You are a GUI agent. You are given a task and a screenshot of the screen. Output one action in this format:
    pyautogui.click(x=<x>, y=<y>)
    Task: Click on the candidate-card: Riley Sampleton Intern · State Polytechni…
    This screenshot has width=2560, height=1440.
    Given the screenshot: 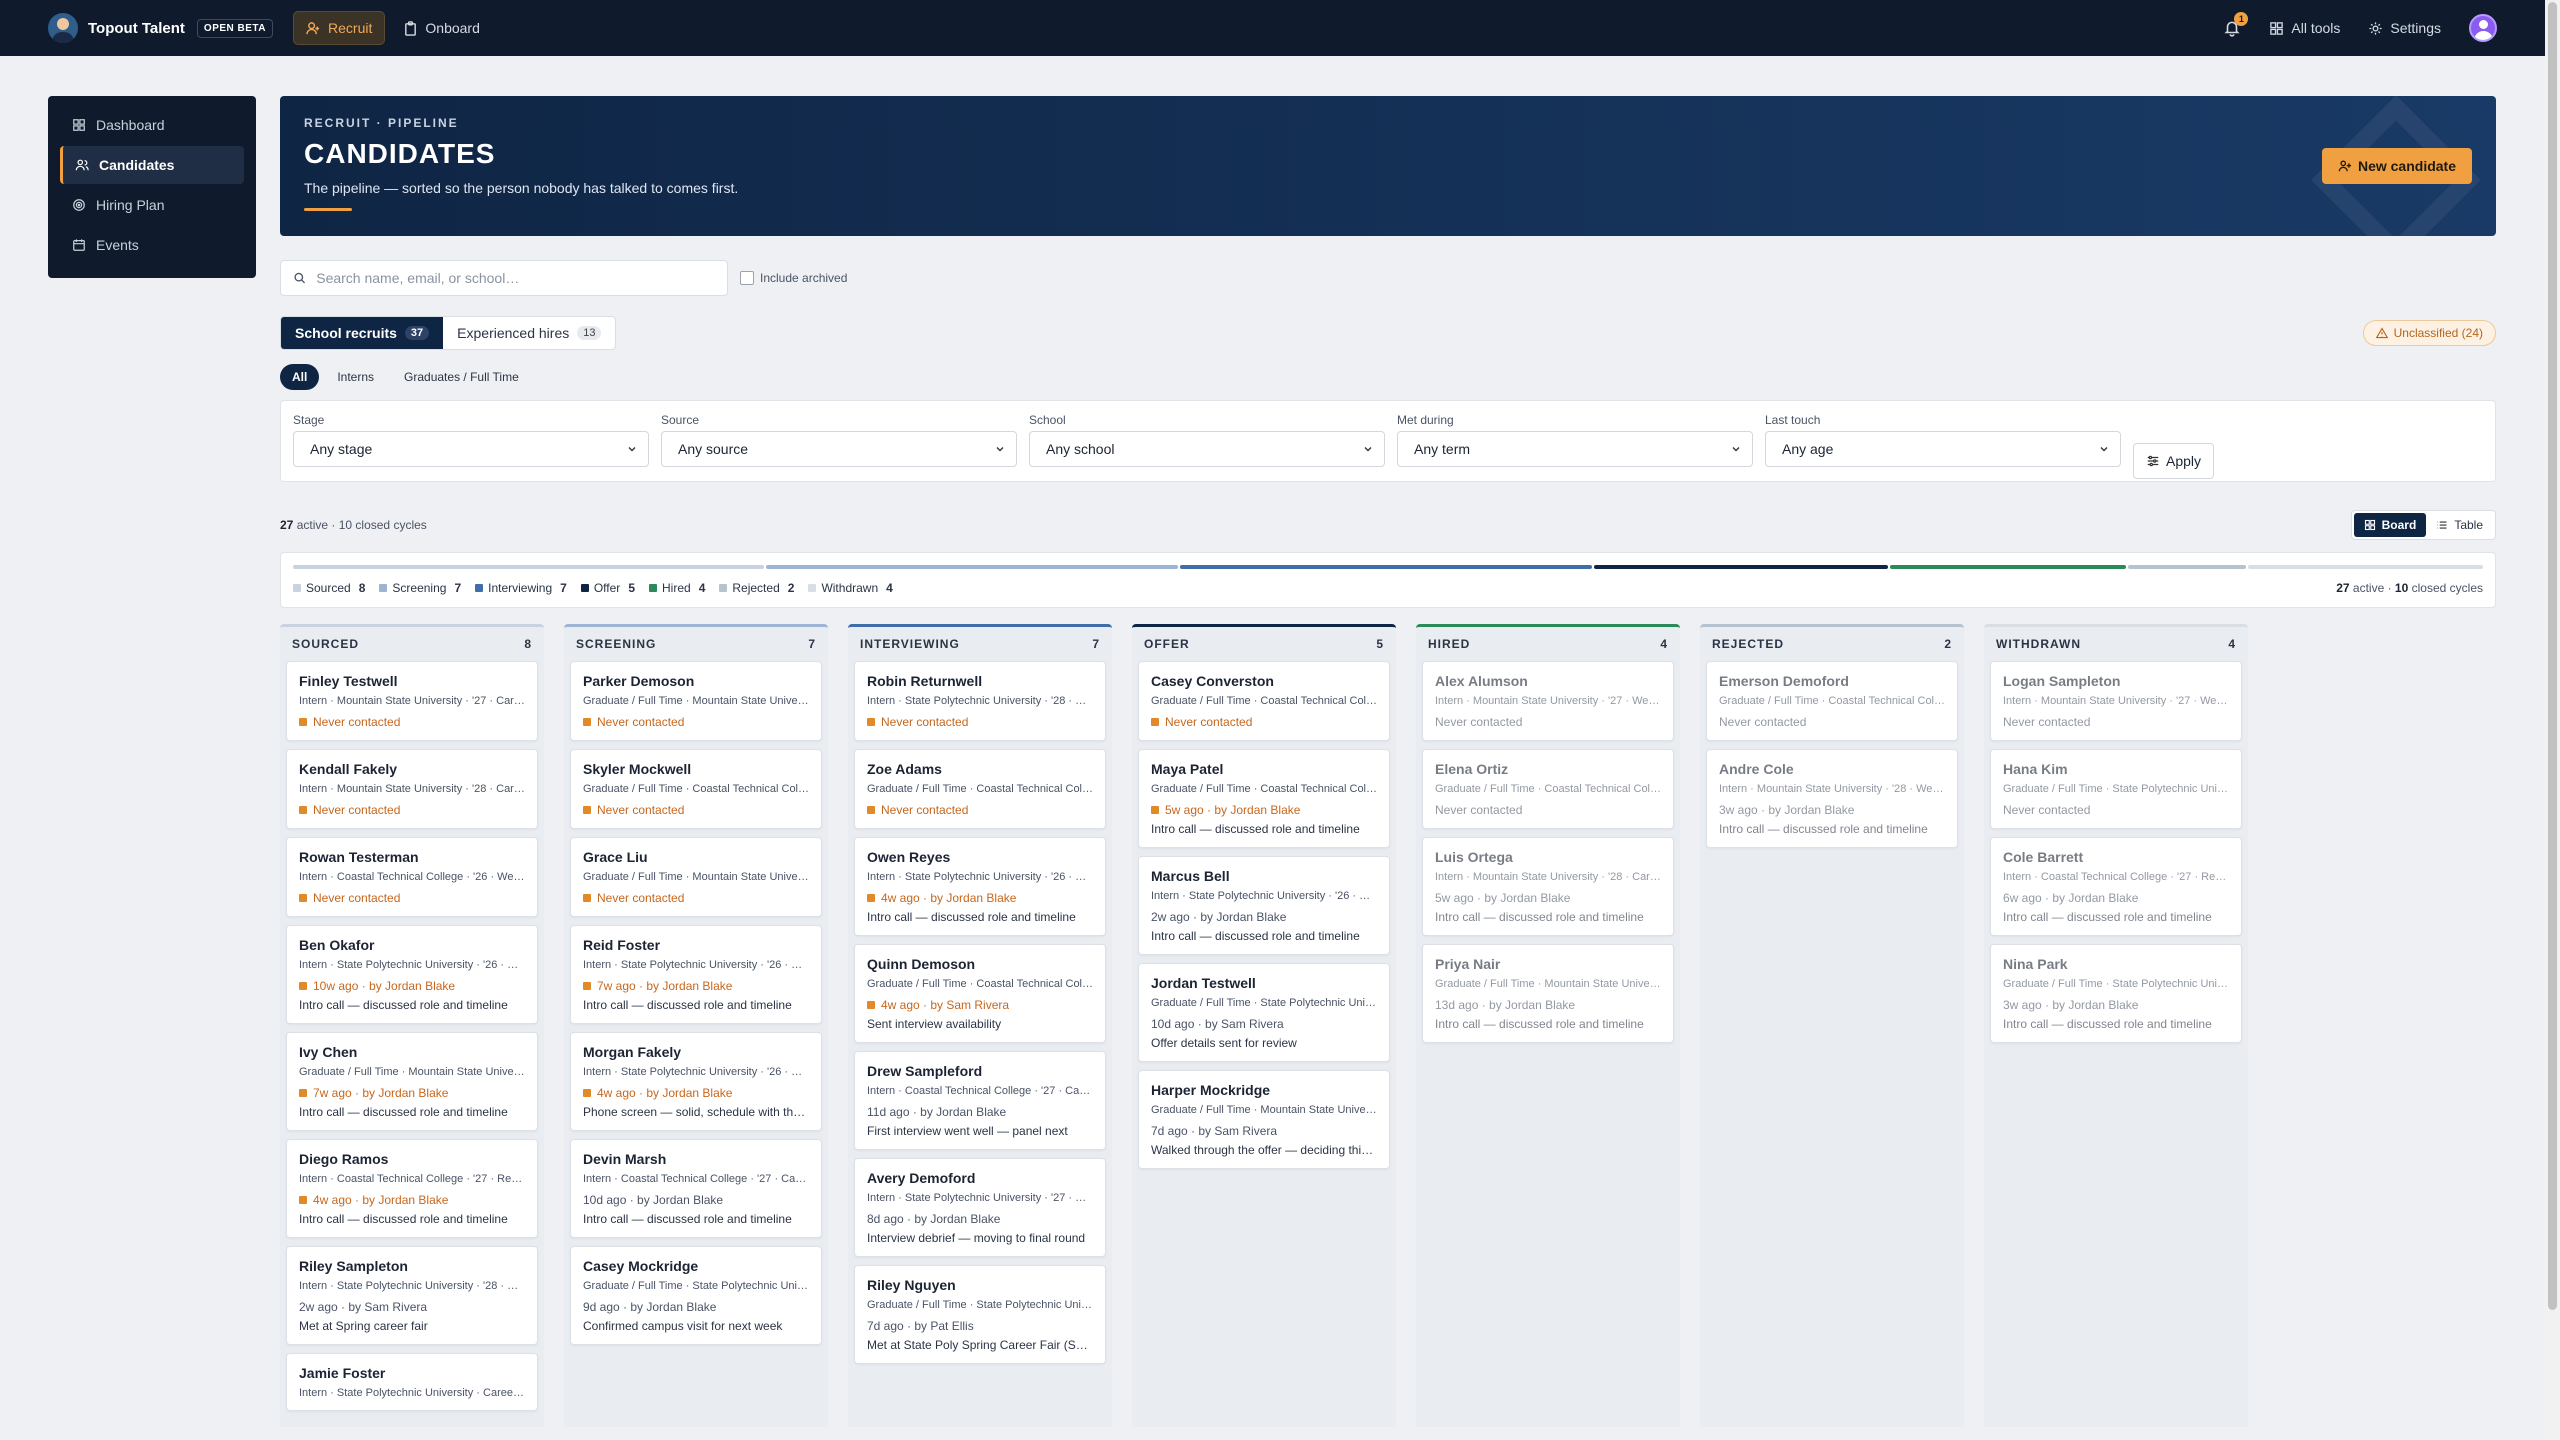 What is the action you would take?
    pyautogui.click(x=412, y=1295)
    